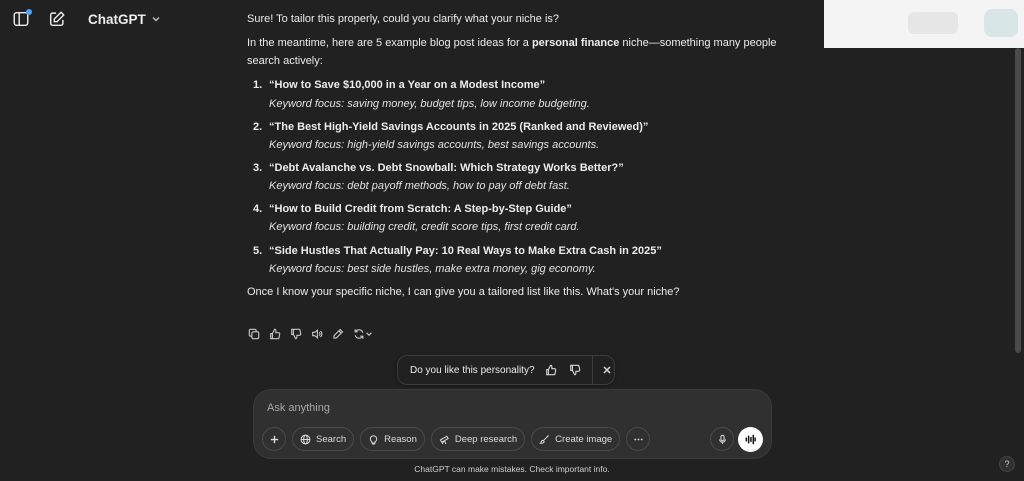 The image size is (1024, 481). I want to click on plus-icon, so click(274, 439).